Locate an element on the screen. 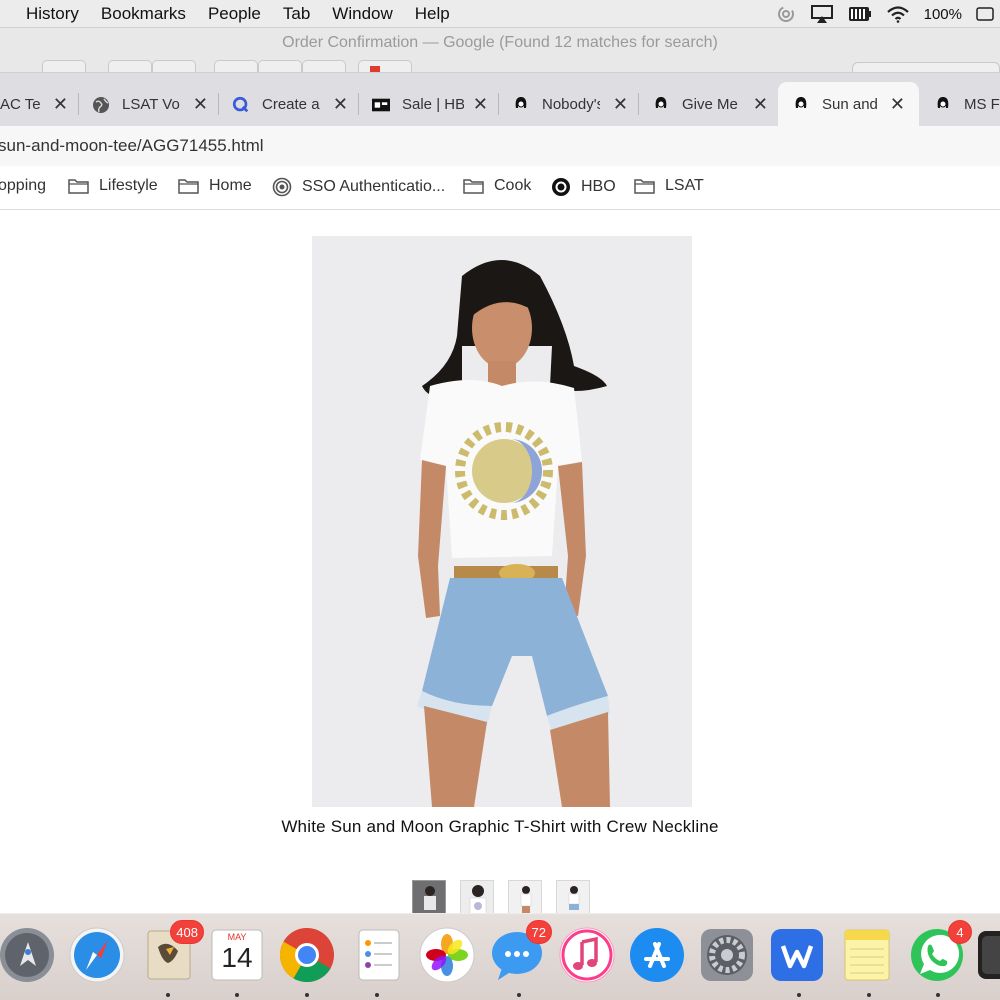 The image size is (1000, 1000). tab-label: Give Me is located at coordinates (710, 104).